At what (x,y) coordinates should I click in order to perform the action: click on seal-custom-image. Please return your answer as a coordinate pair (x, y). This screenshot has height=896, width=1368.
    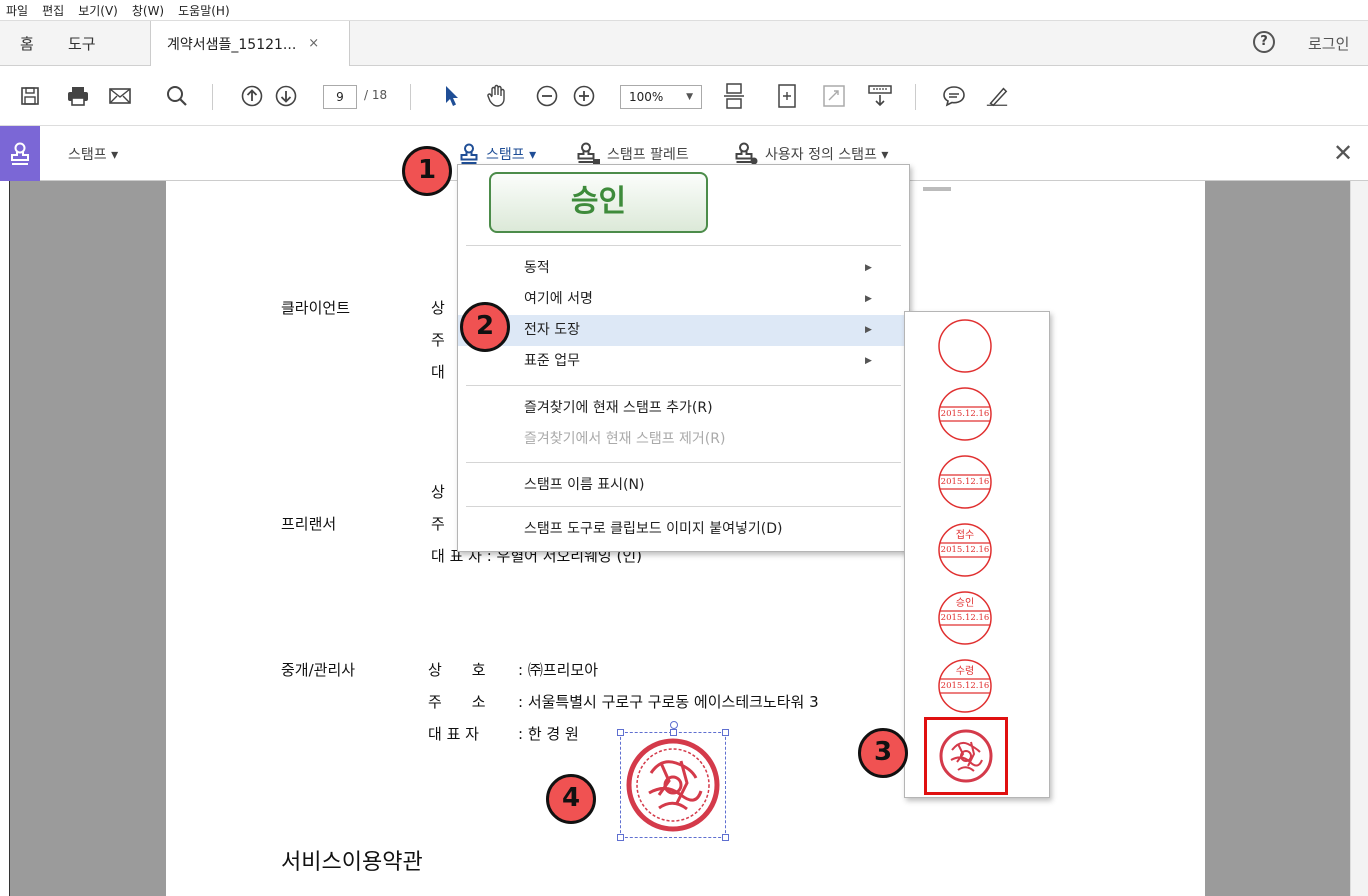
    Looking at the image, I should click on (966, 756).